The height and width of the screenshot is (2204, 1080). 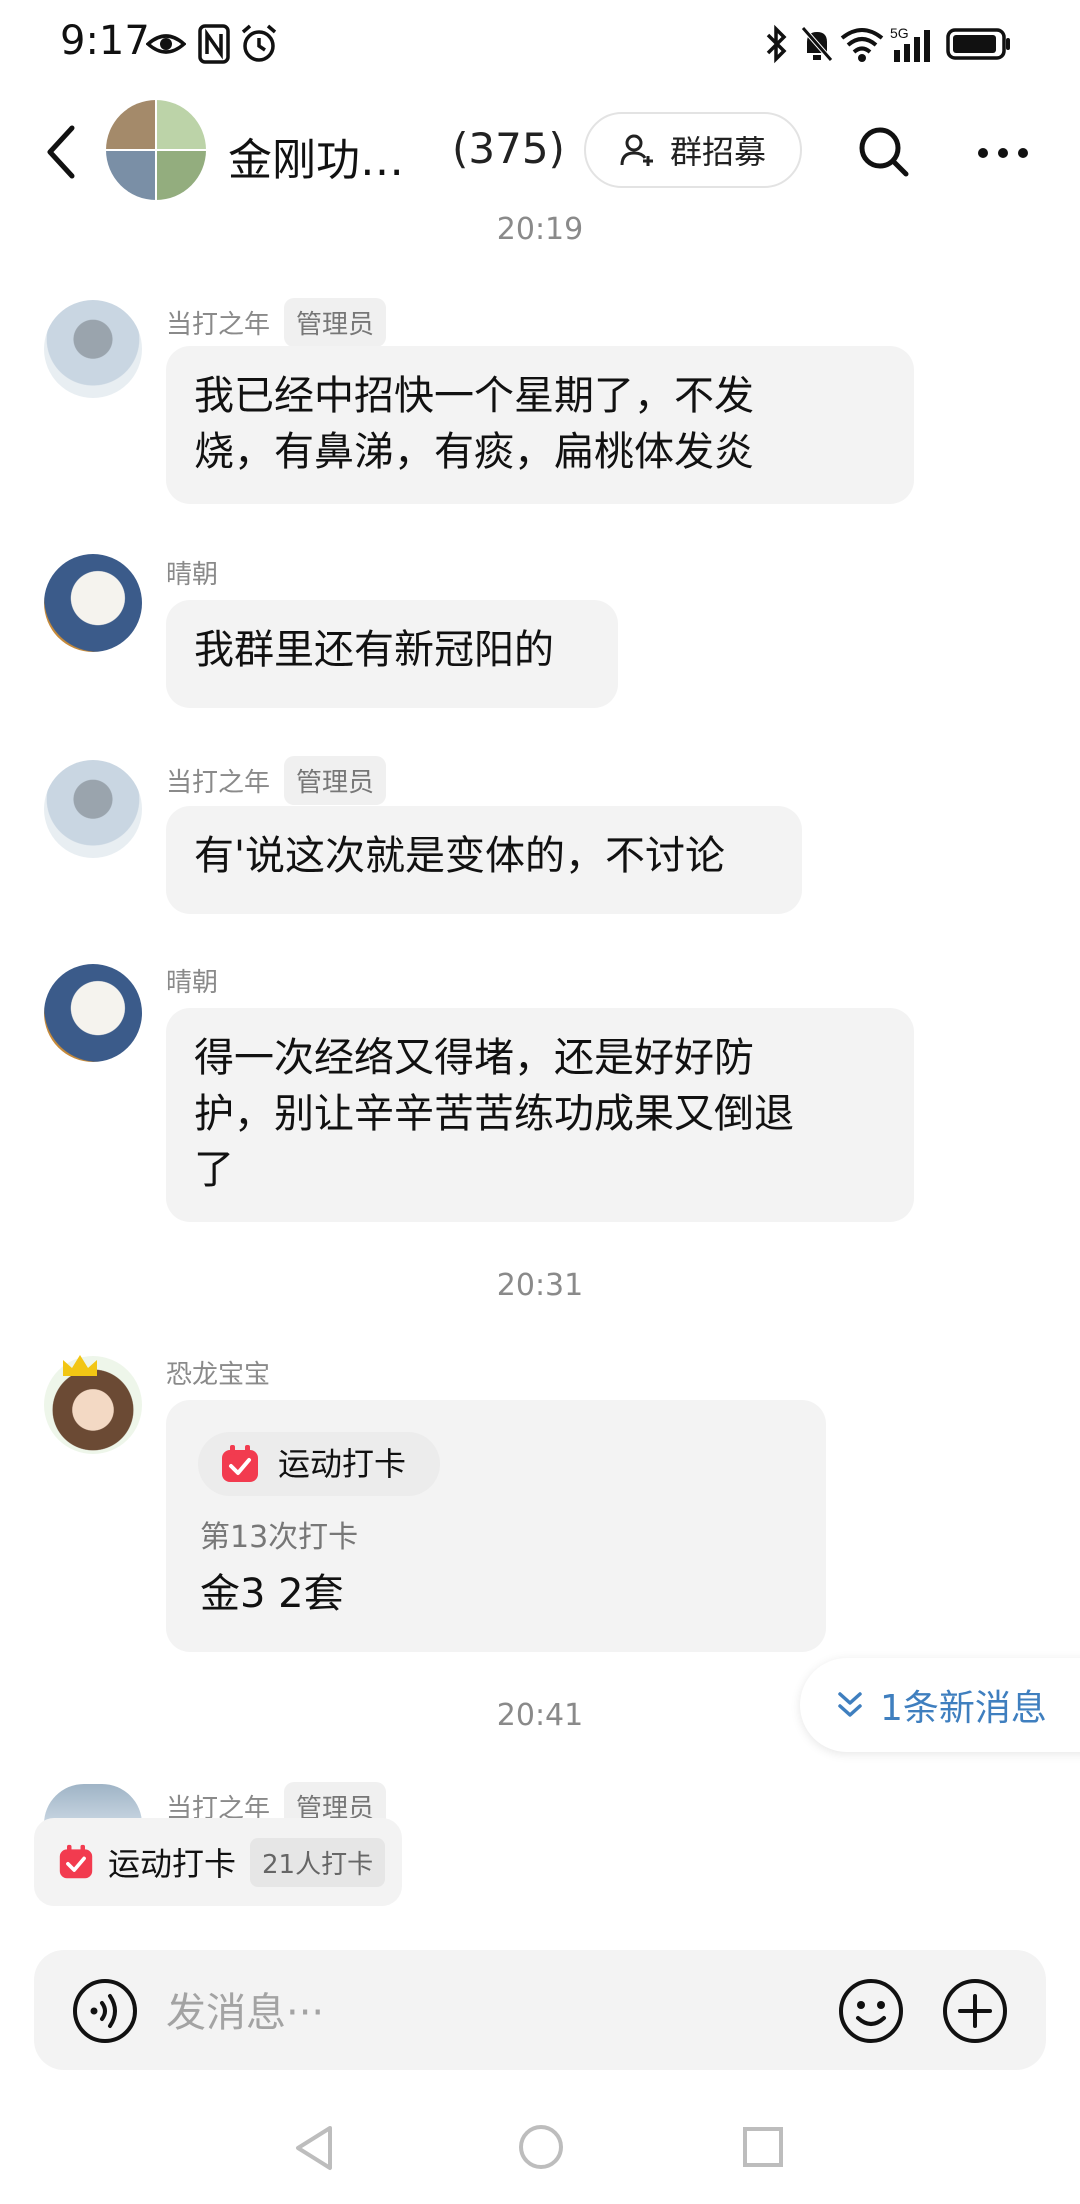 I want to click on message-line: 了, so click(x=214, y=1170).